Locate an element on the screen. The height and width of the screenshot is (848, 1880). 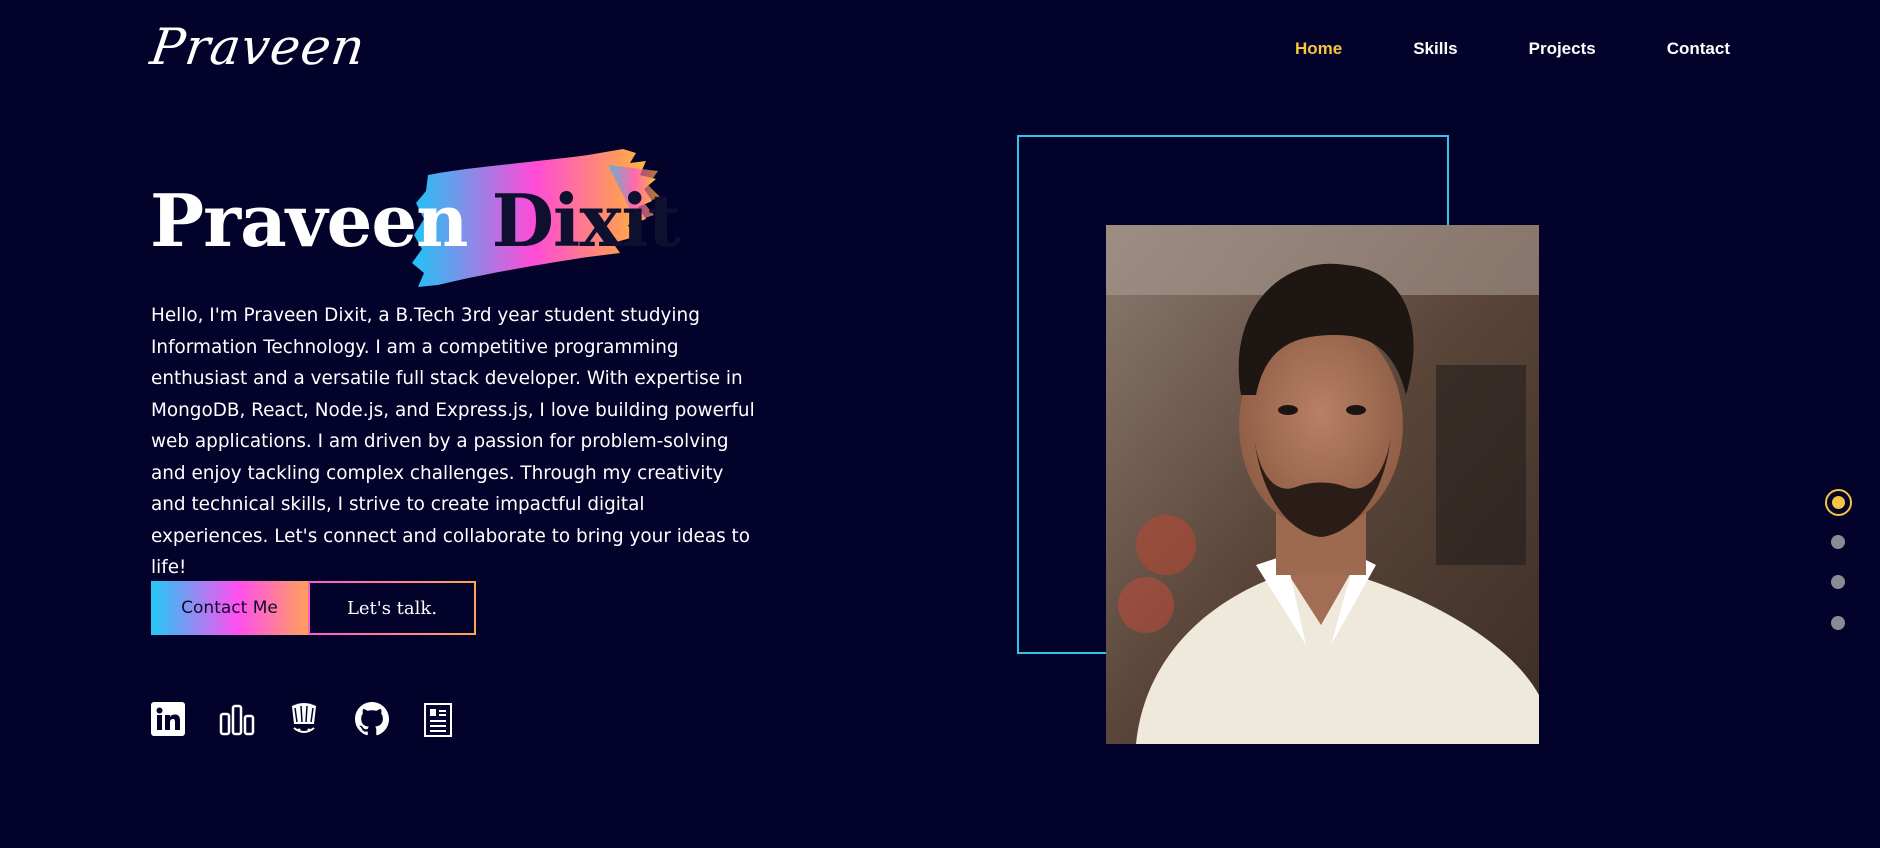
main-nav: Home Skills Projects Contact is located at coordinates (1477, 49).